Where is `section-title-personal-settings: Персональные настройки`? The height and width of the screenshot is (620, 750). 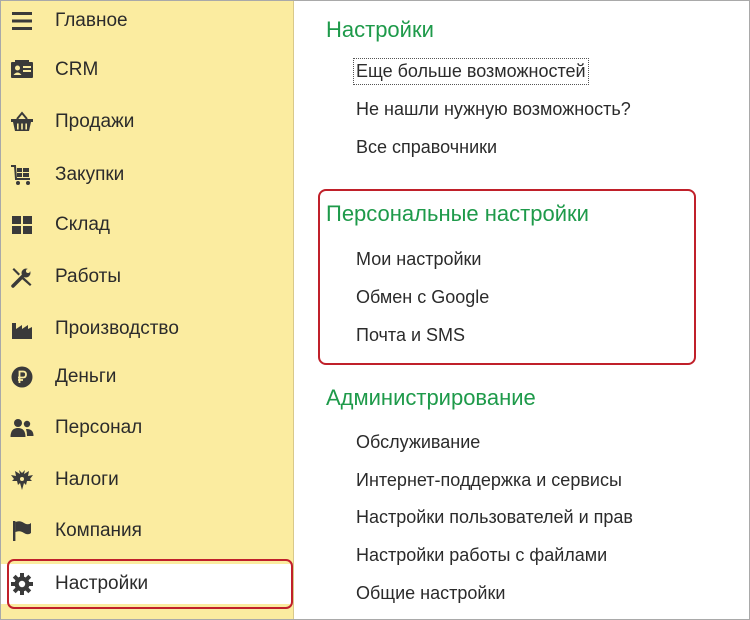 section-title-personal-settings: Персональные настройки is located at coordinates (457, 213).